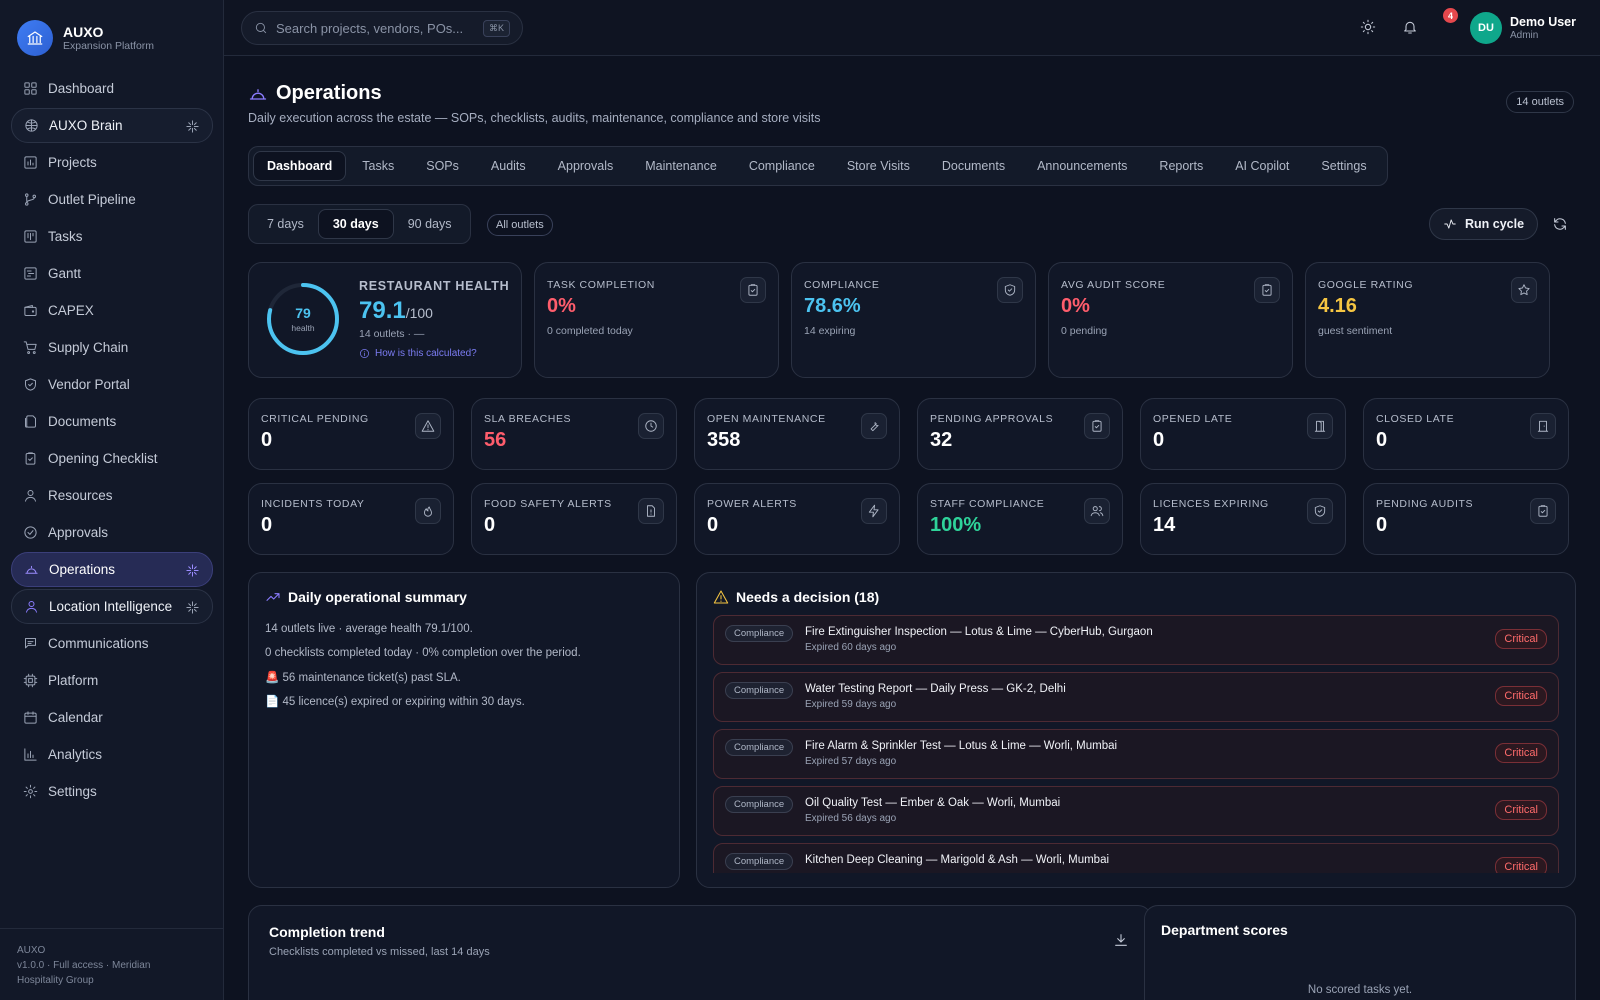  What do you see at coordinates (496, 28) in the screenshot?
I see `shortcut-hint: ⌘K` at bounding box center [496, 28].